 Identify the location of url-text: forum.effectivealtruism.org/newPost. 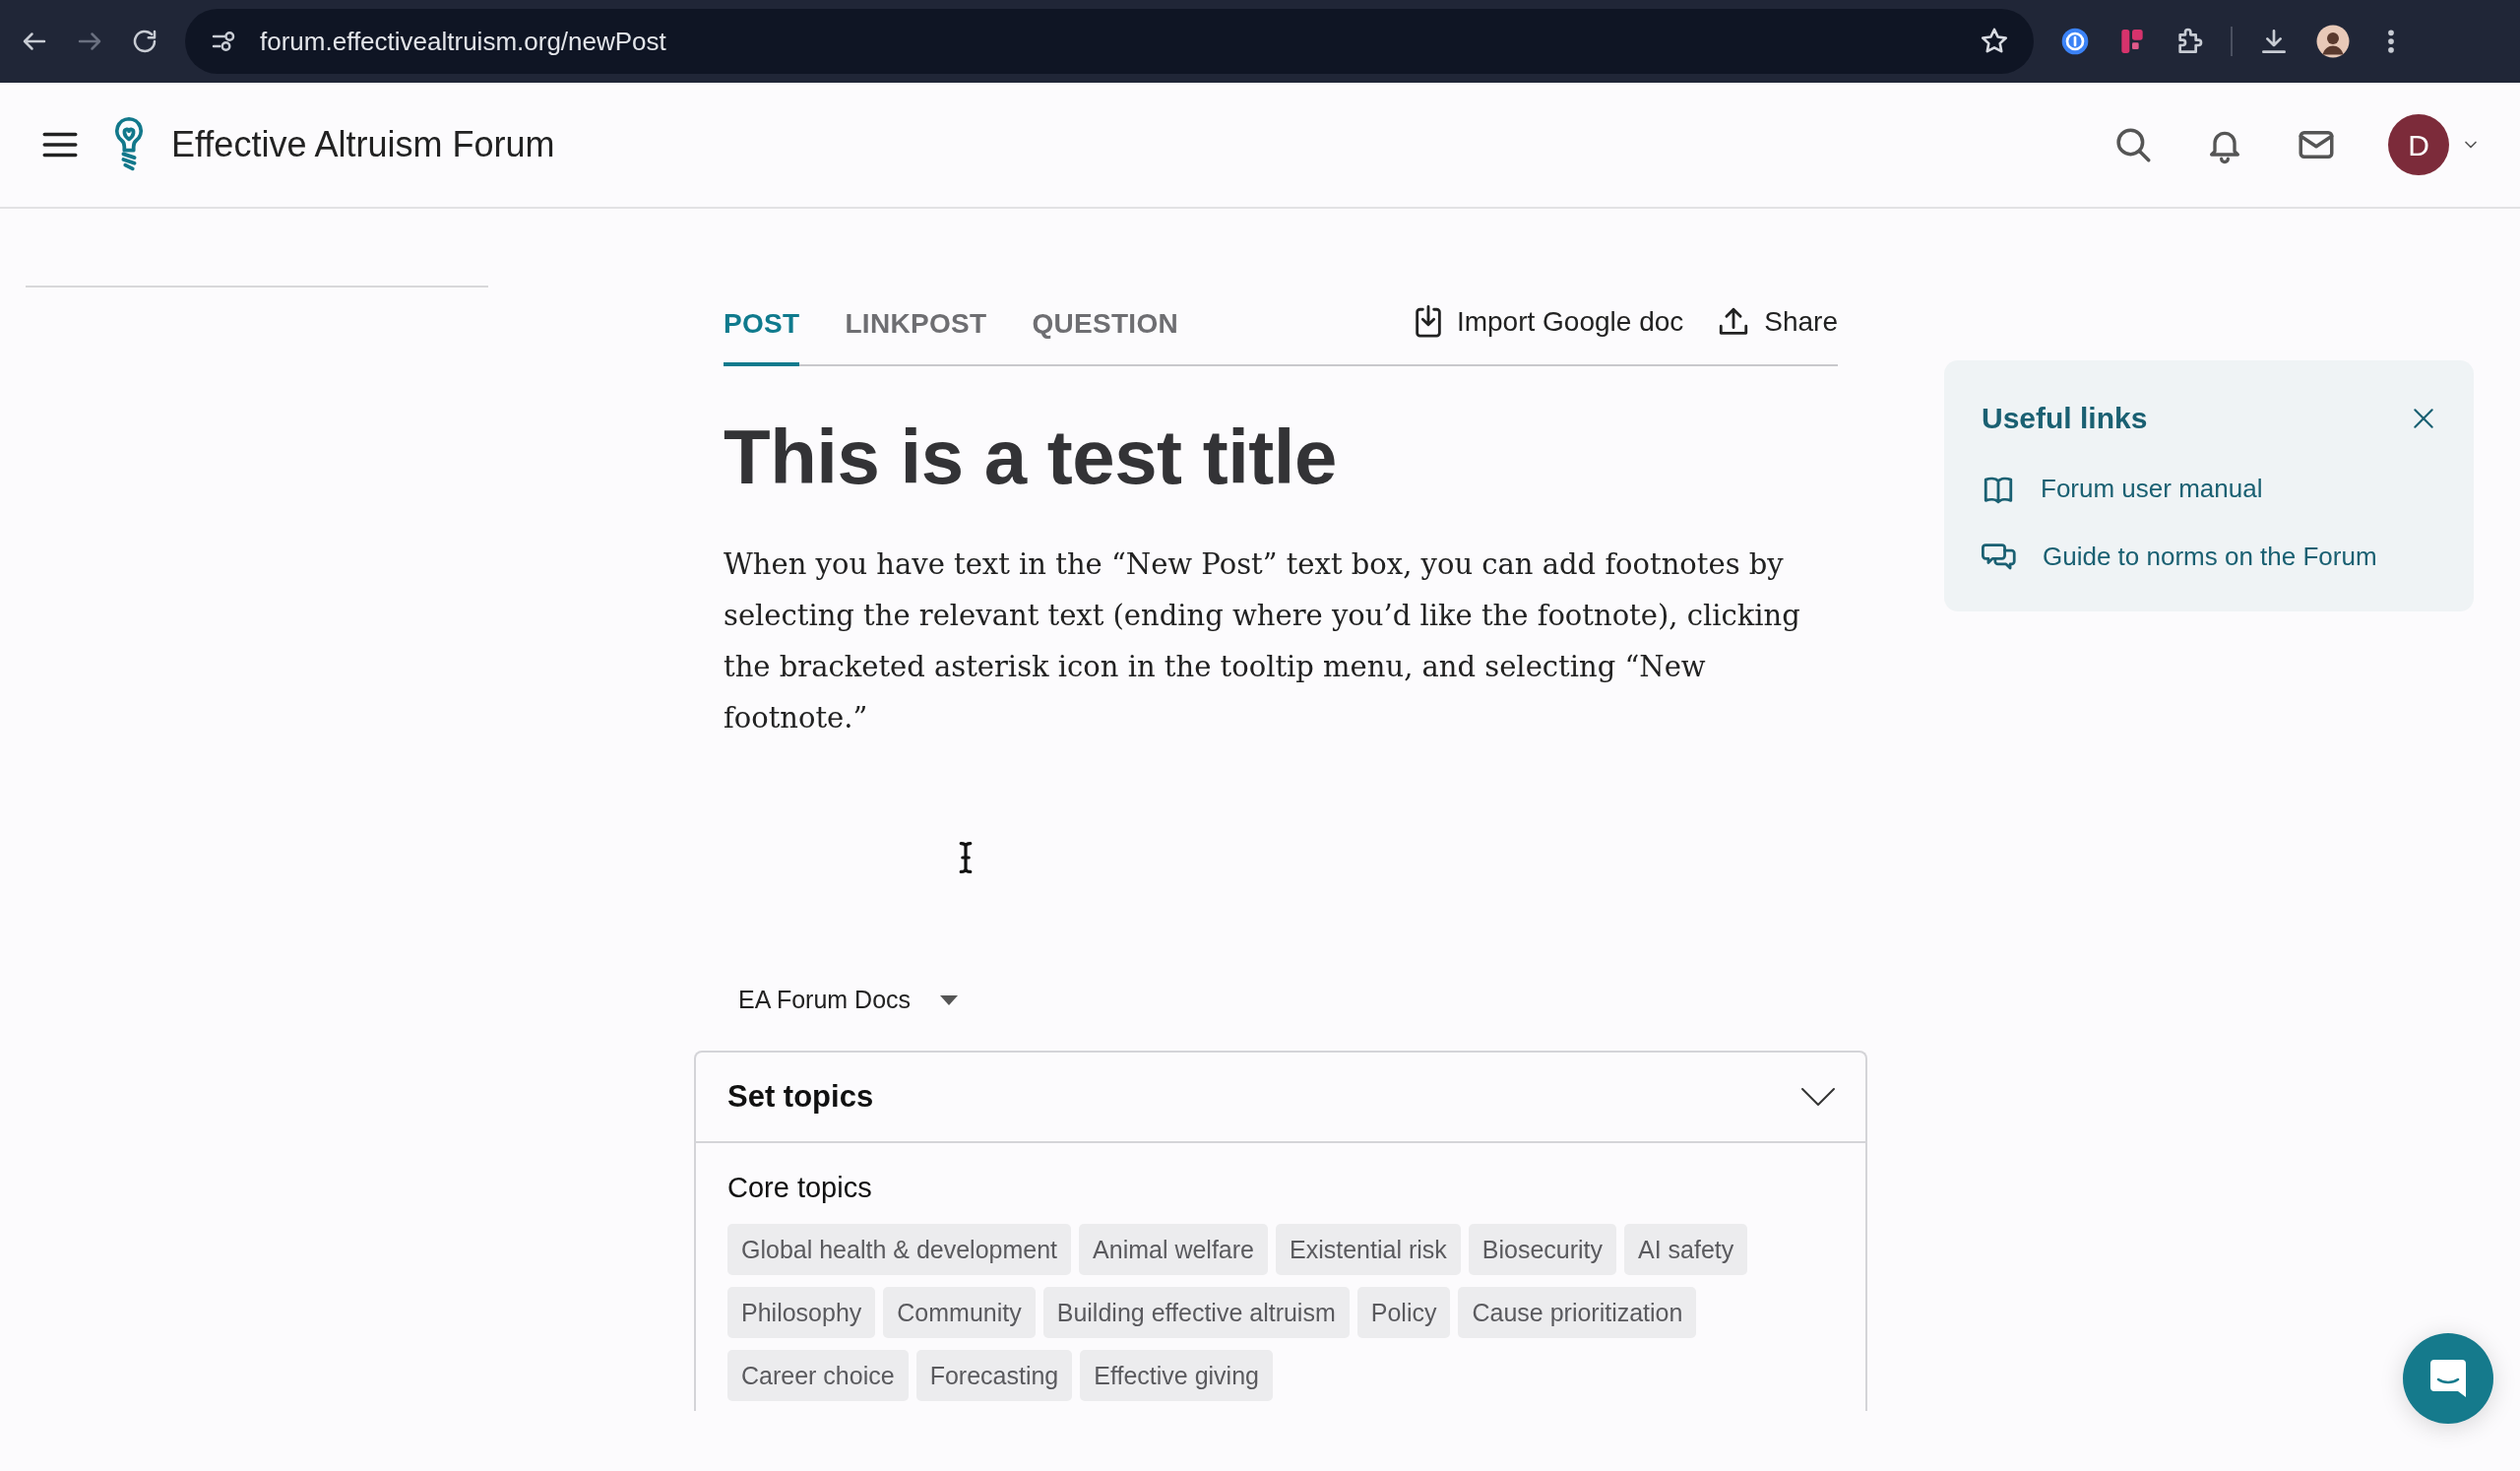
(463, 41).